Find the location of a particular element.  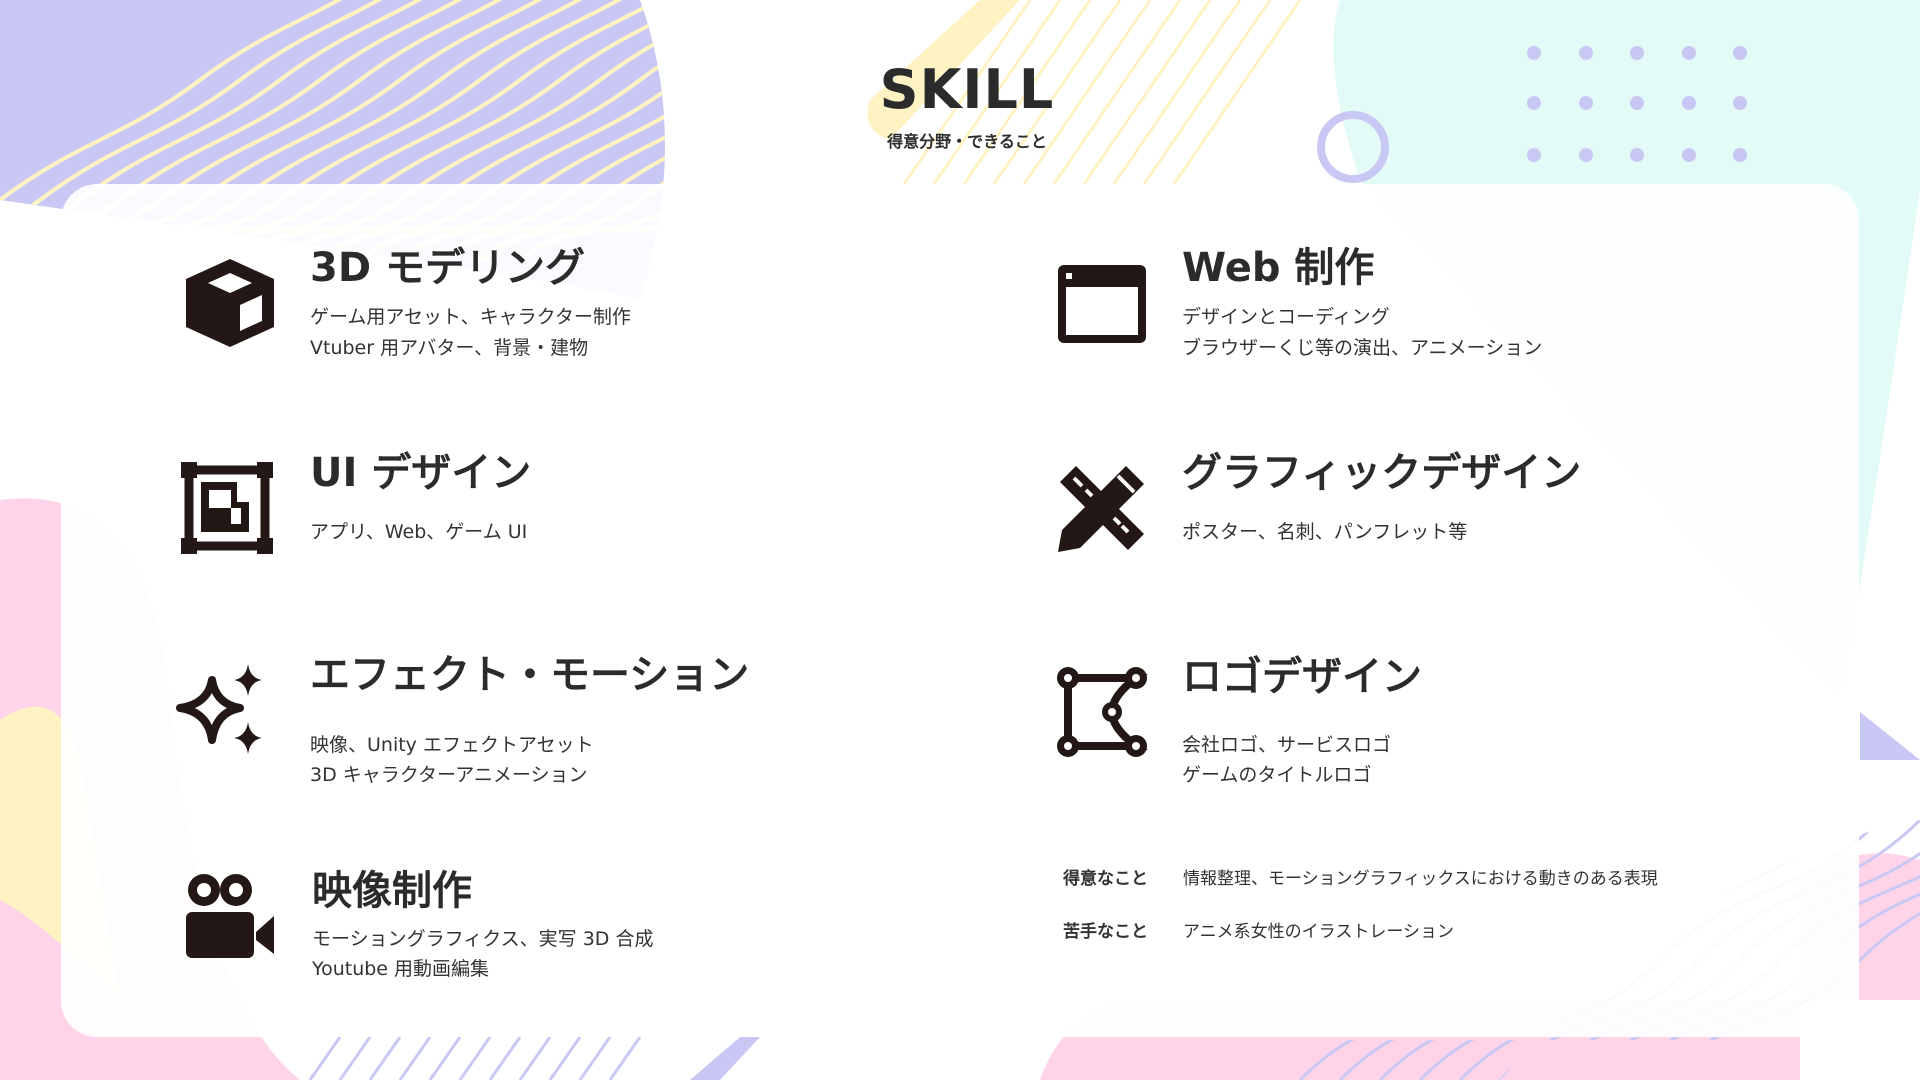

skill-description: ゲーム用アセット、キャラクター制作 is located at coordinates (470, 317).